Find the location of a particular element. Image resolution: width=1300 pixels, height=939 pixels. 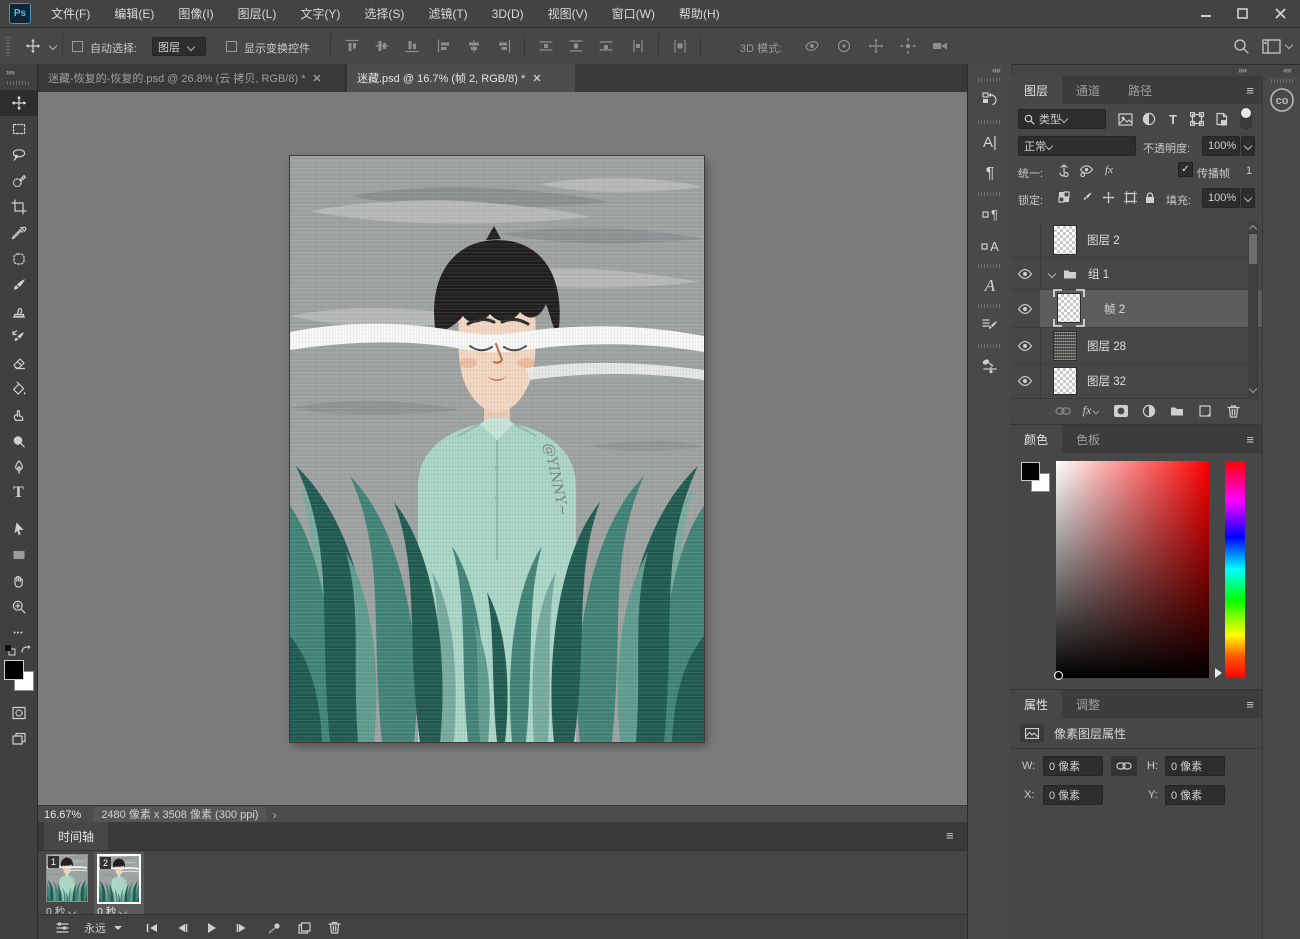

tool-move is located at coordinates (18, 103).